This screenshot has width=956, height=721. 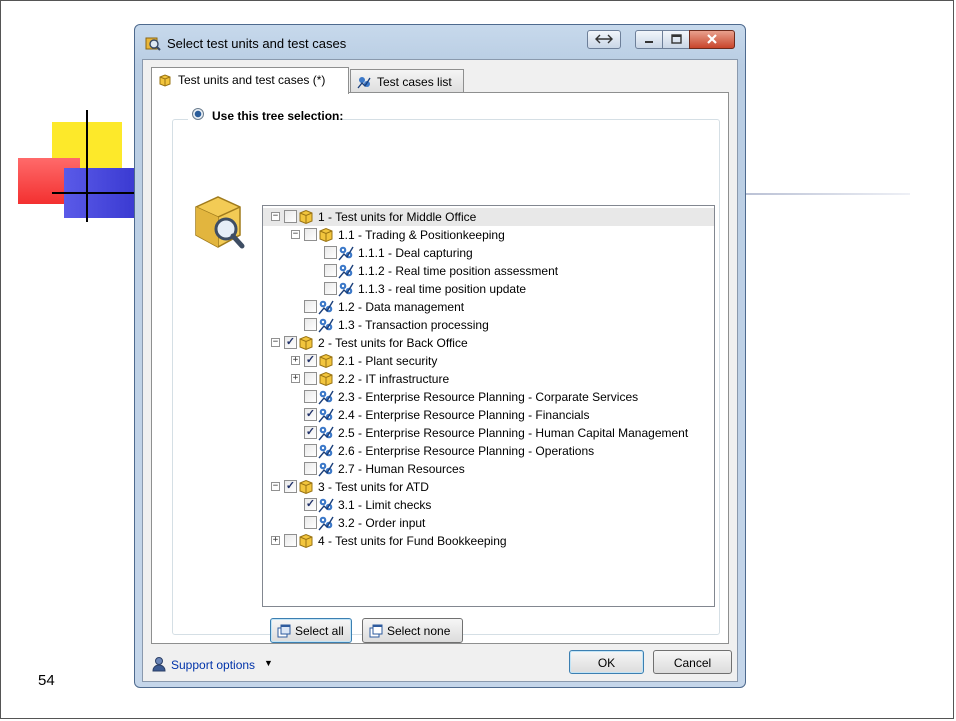 What do you see at coordinates (488, 469) in the screenshot?
I see `tree-node: 2.7 - Human Resources` at bounding box center [488, 469].